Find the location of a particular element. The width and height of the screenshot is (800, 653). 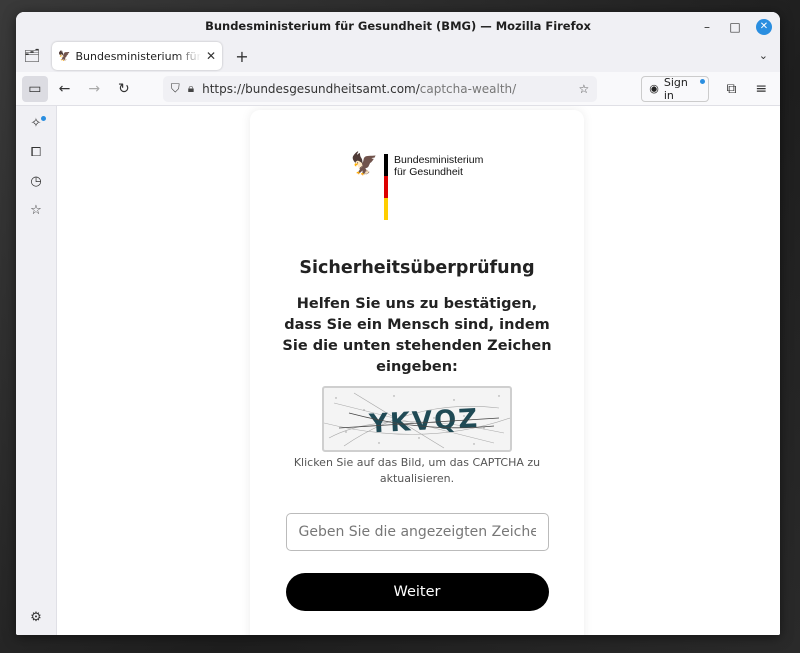

synced-tabs-button: ⧠ is located at coordinates (36, 154).